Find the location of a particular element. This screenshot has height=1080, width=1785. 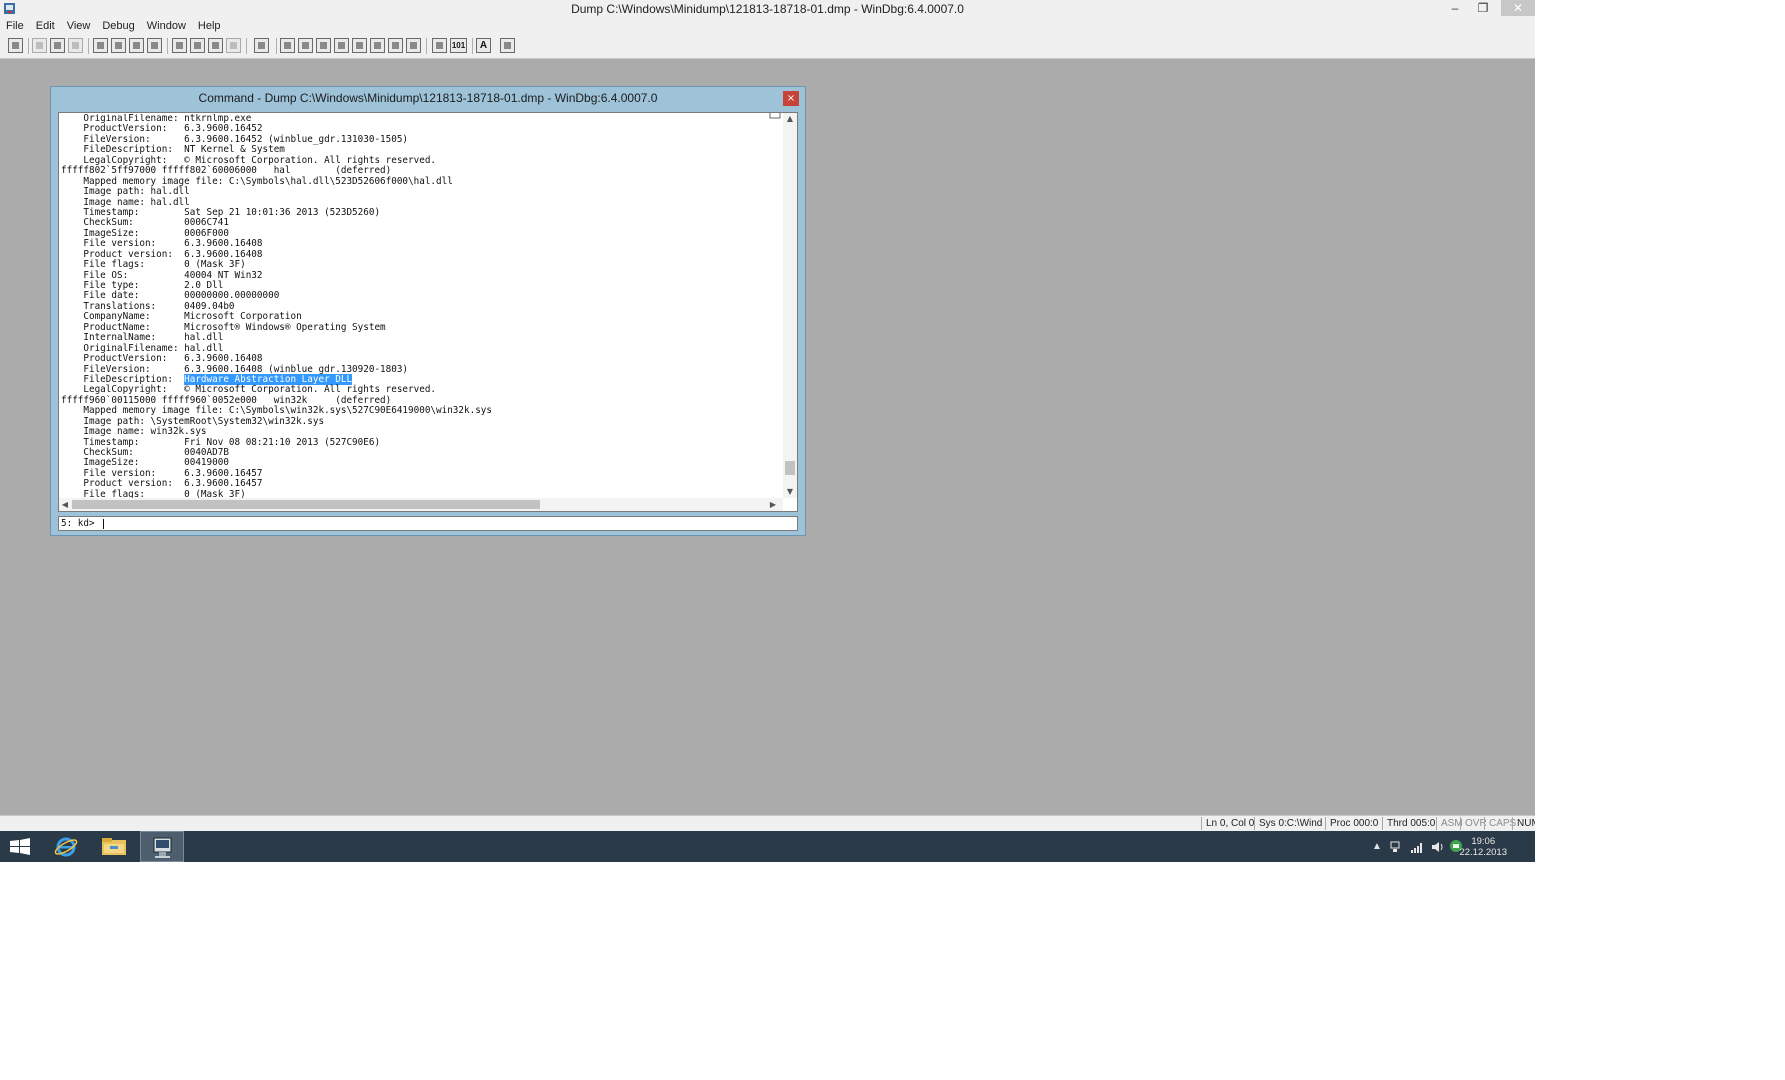

hand-icon is located at coordinates (261, 45).